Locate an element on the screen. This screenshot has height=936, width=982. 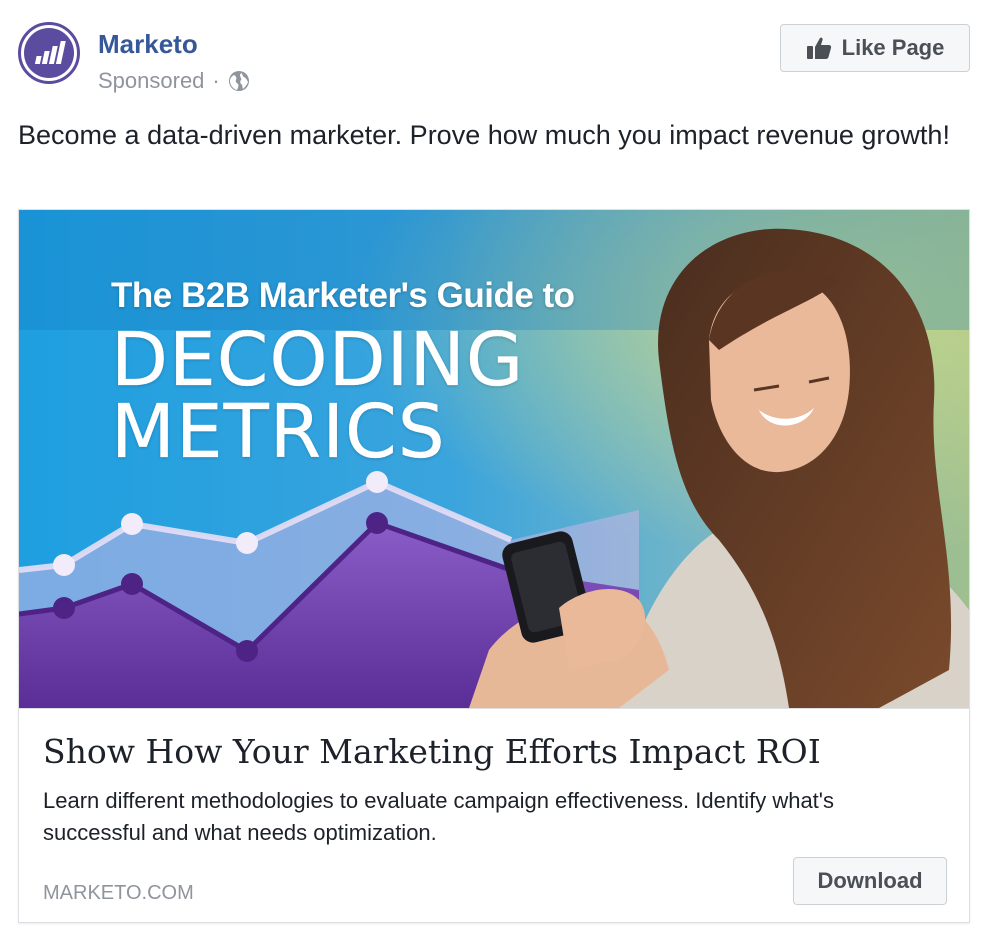
link-domain: MARKETO.COM is located at coordinates (118, 893).